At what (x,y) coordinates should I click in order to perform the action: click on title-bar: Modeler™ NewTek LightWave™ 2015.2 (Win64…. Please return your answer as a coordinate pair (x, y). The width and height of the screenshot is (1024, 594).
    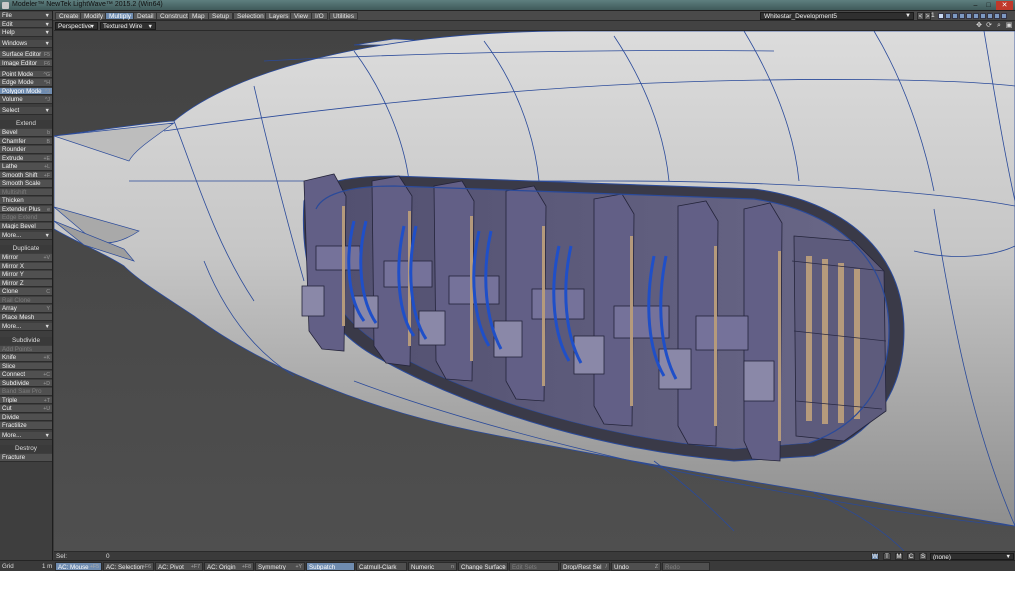
    Looking at the image, I should click on (507, 5).